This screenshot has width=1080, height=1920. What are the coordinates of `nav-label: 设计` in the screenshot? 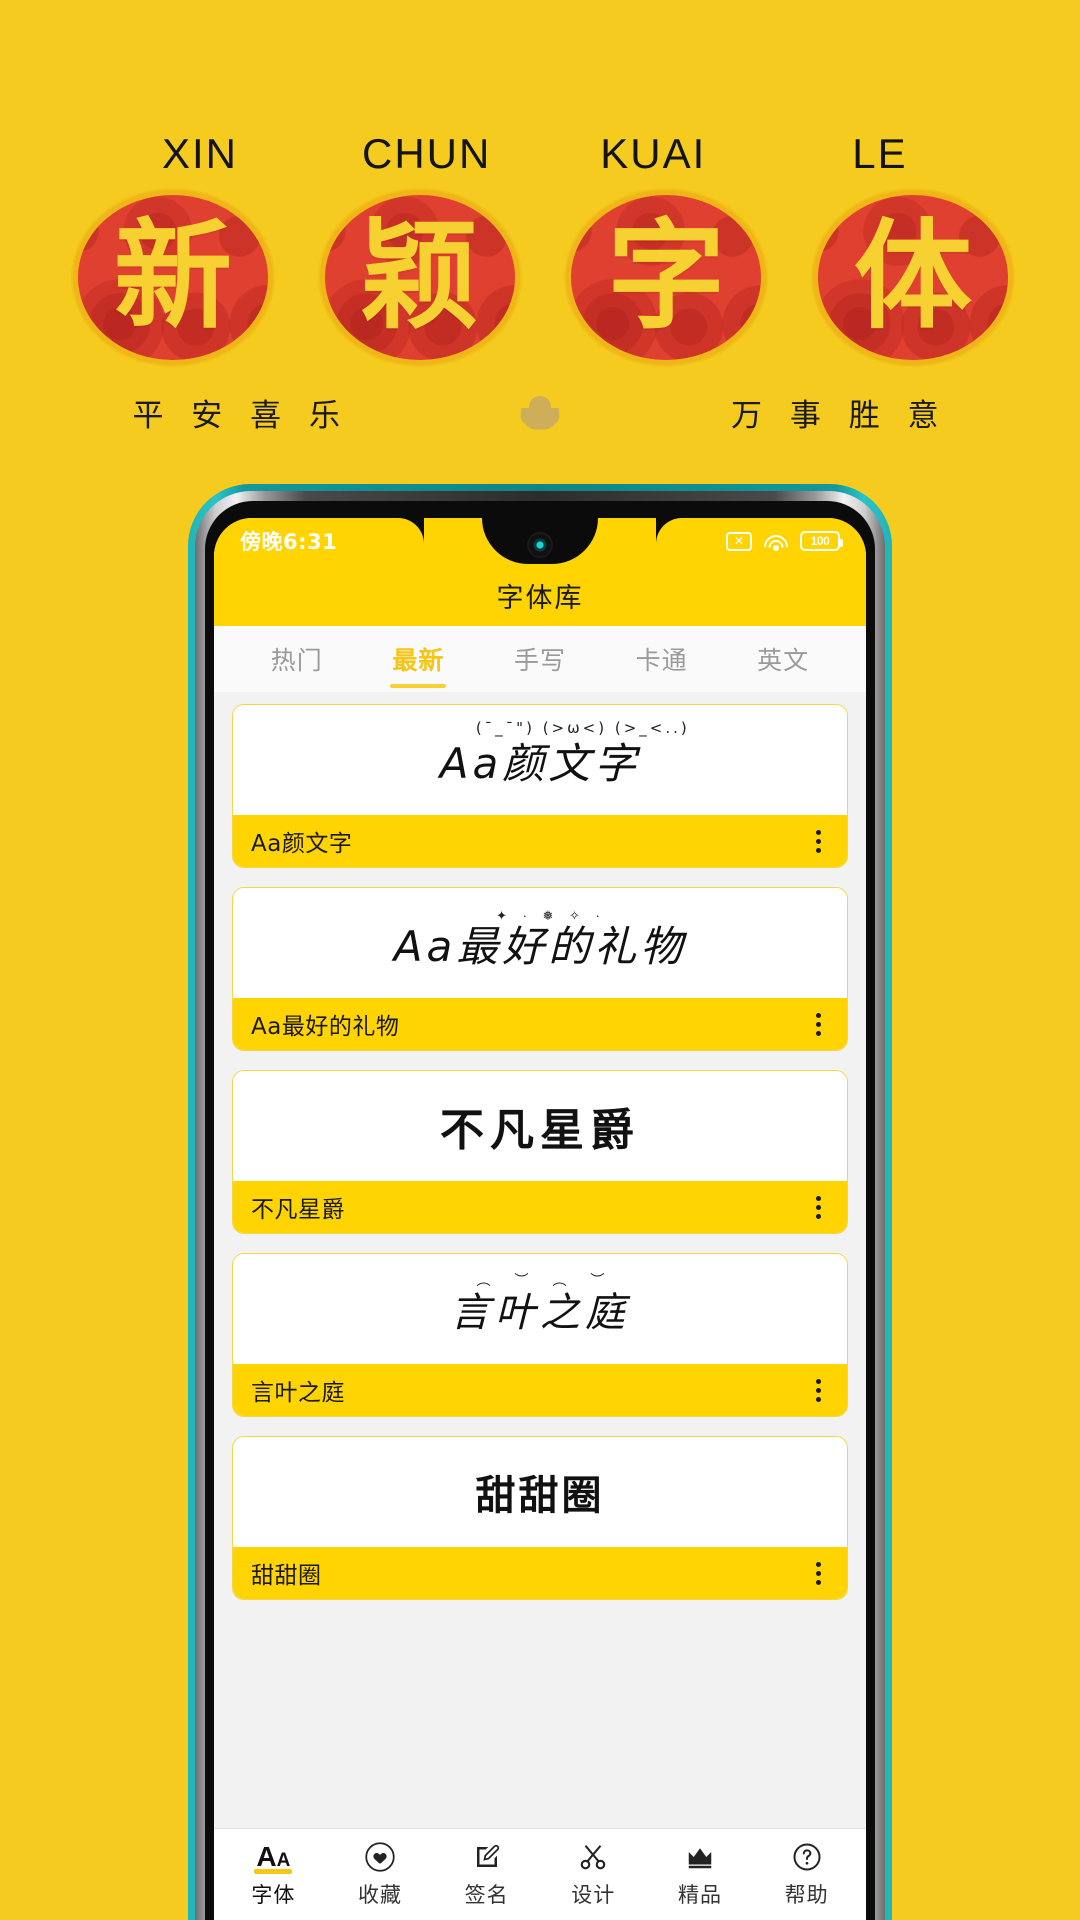 It's located at (593, 1895).